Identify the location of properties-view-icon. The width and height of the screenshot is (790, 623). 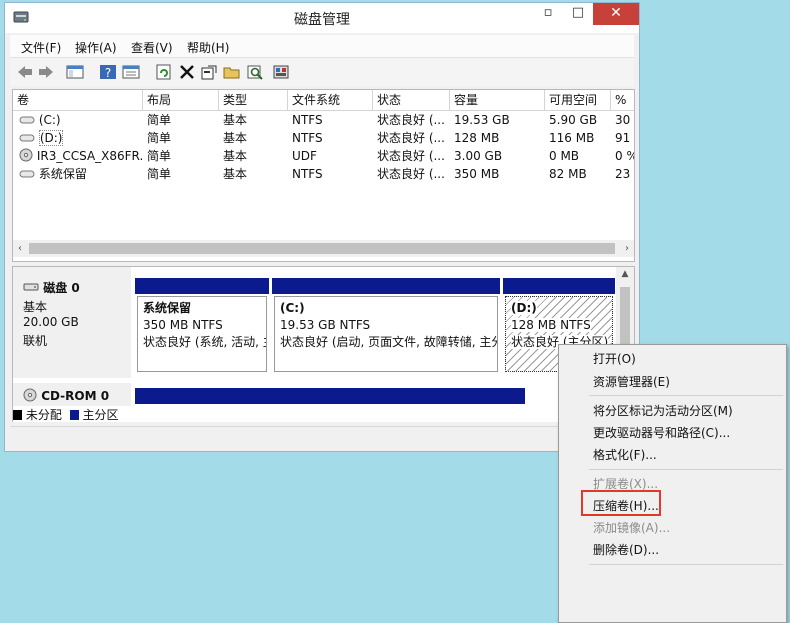
(131, 72).